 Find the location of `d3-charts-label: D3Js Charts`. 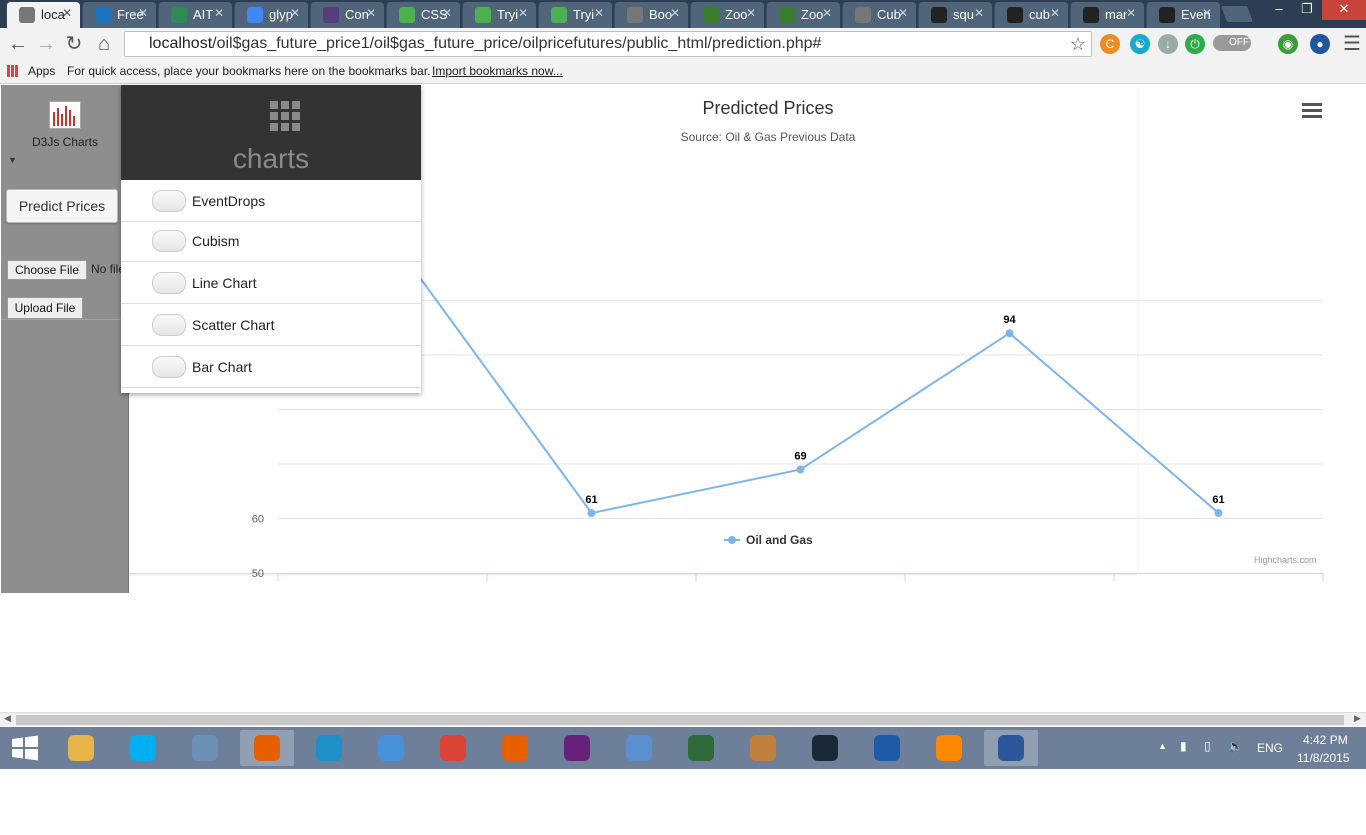

d3-charts-label: D3Js Charts is located at coordinates (65, 142).